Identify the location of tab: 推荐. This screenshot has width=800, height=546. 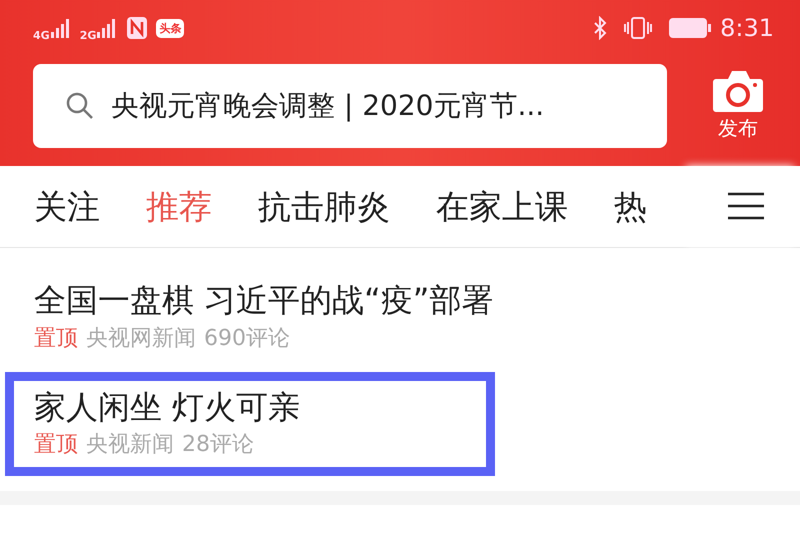
(179, 207).